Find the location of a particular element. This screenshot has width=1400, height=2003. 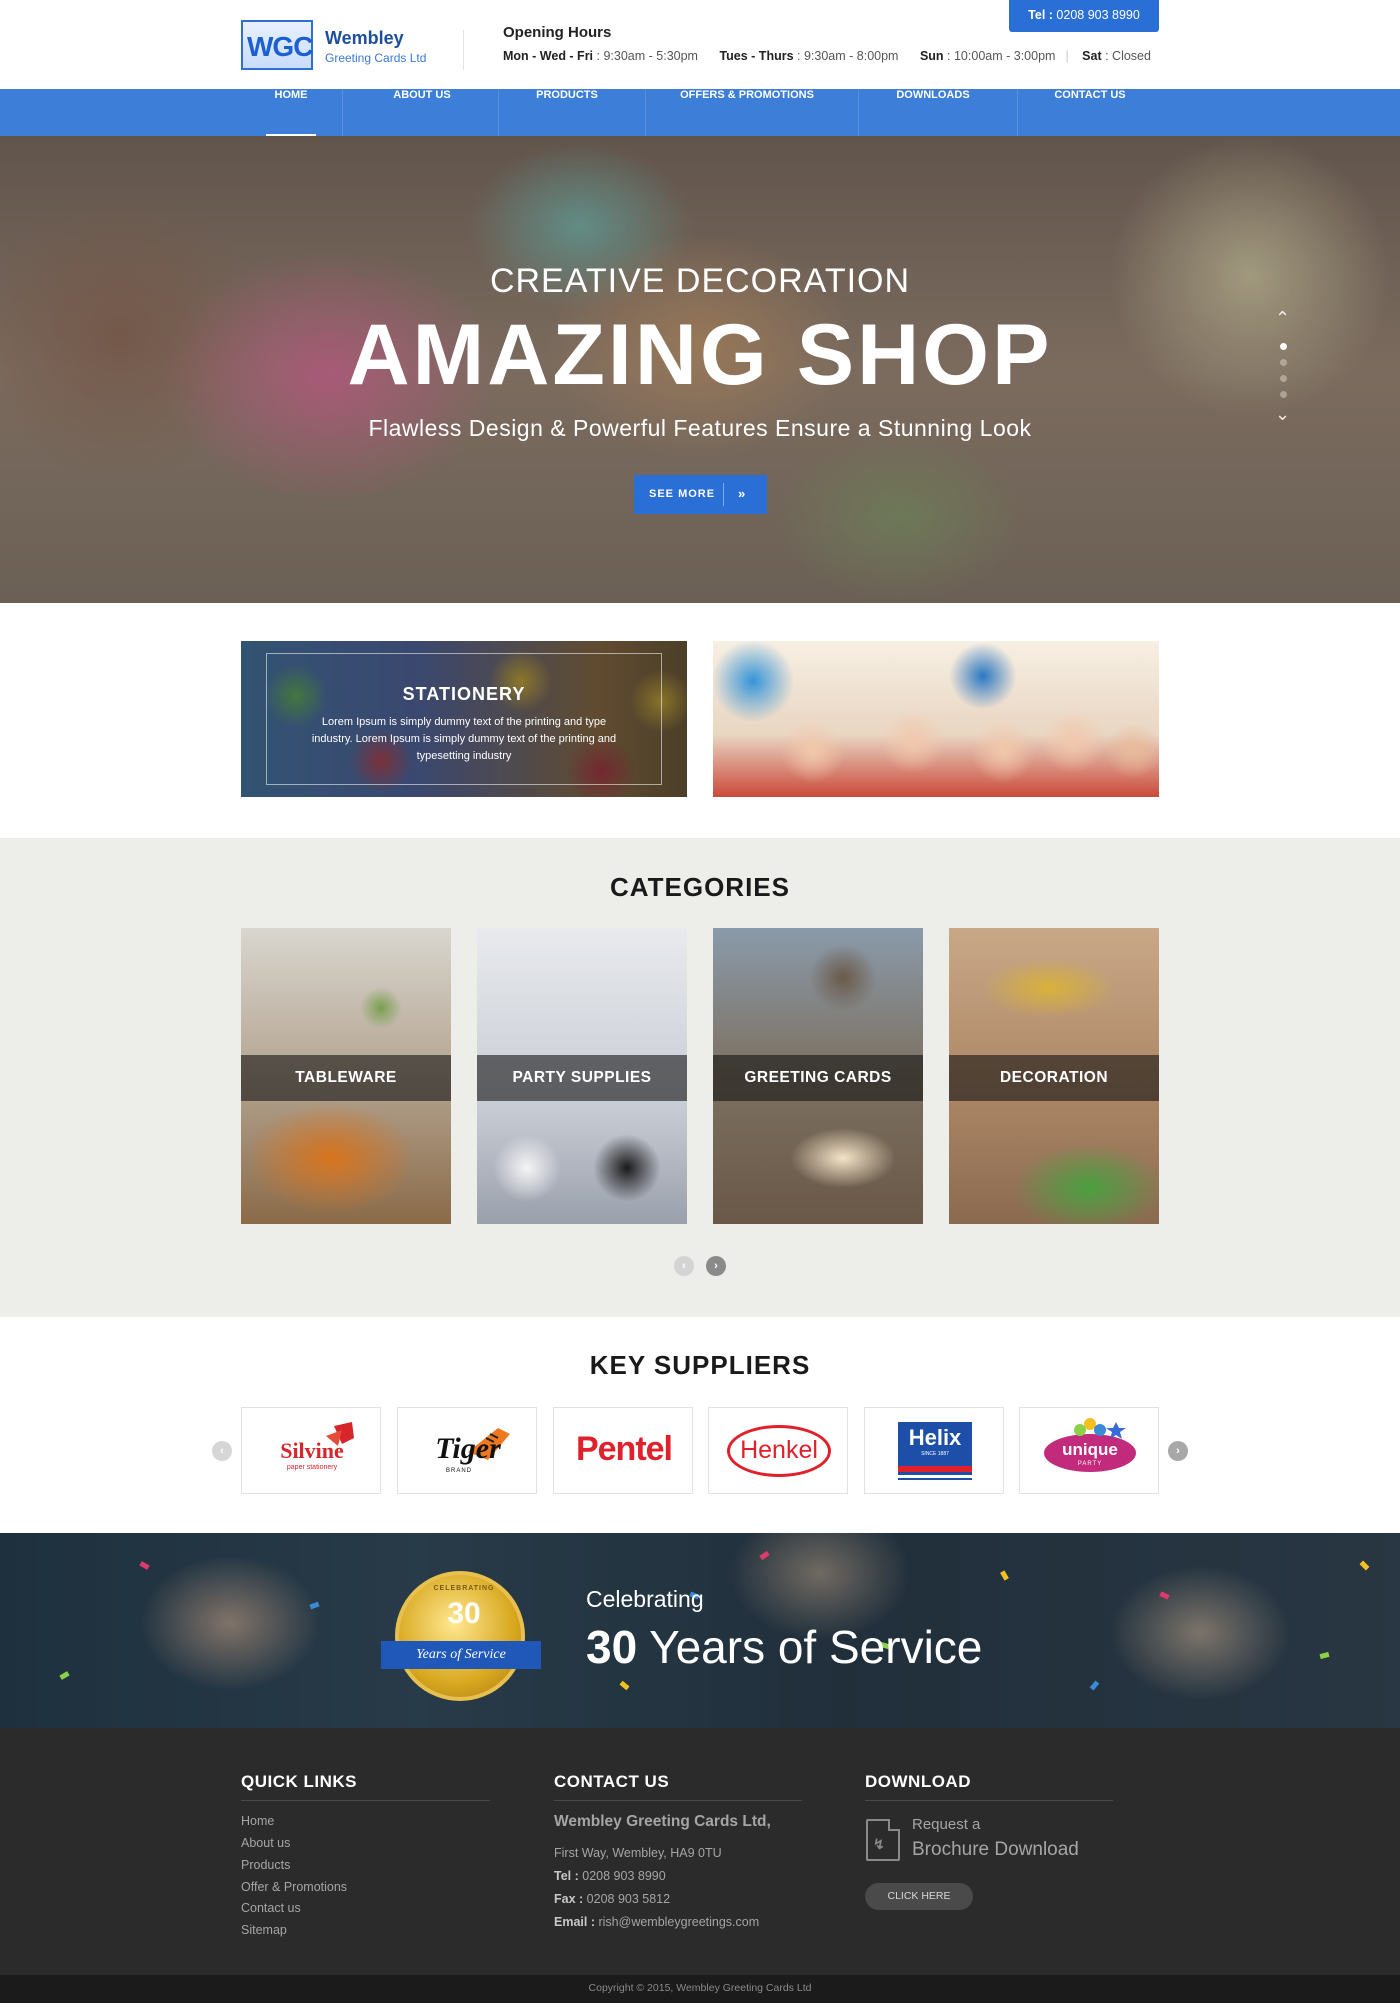

category-card-tableware: TABLEWARE is located at coordinates (346, 1076).